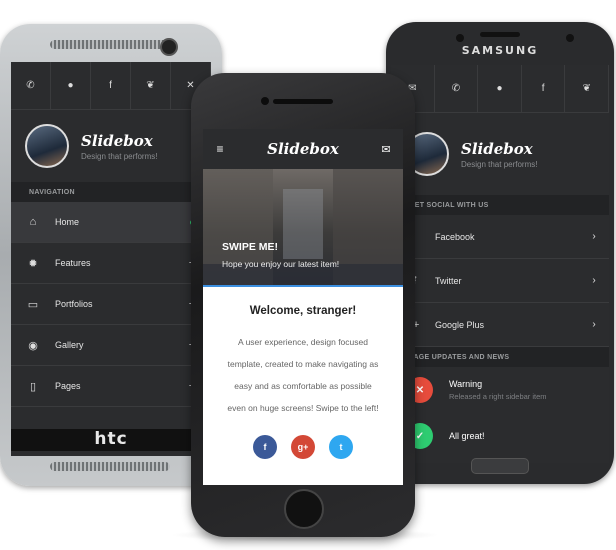 Image resolution: width=616 pixels, height=550 pixels. Describe the element at coordinates (250, 247) in the screenshot. I see `hero-title: SWIPE ME!` at that location.